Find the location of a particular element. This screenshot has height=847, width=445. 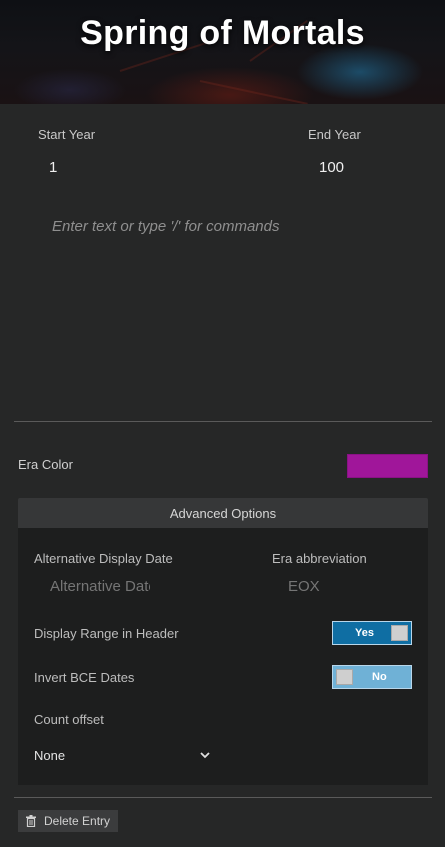

invert-bce-label: Invert BCE Dates is located at coordinates (84, 677).